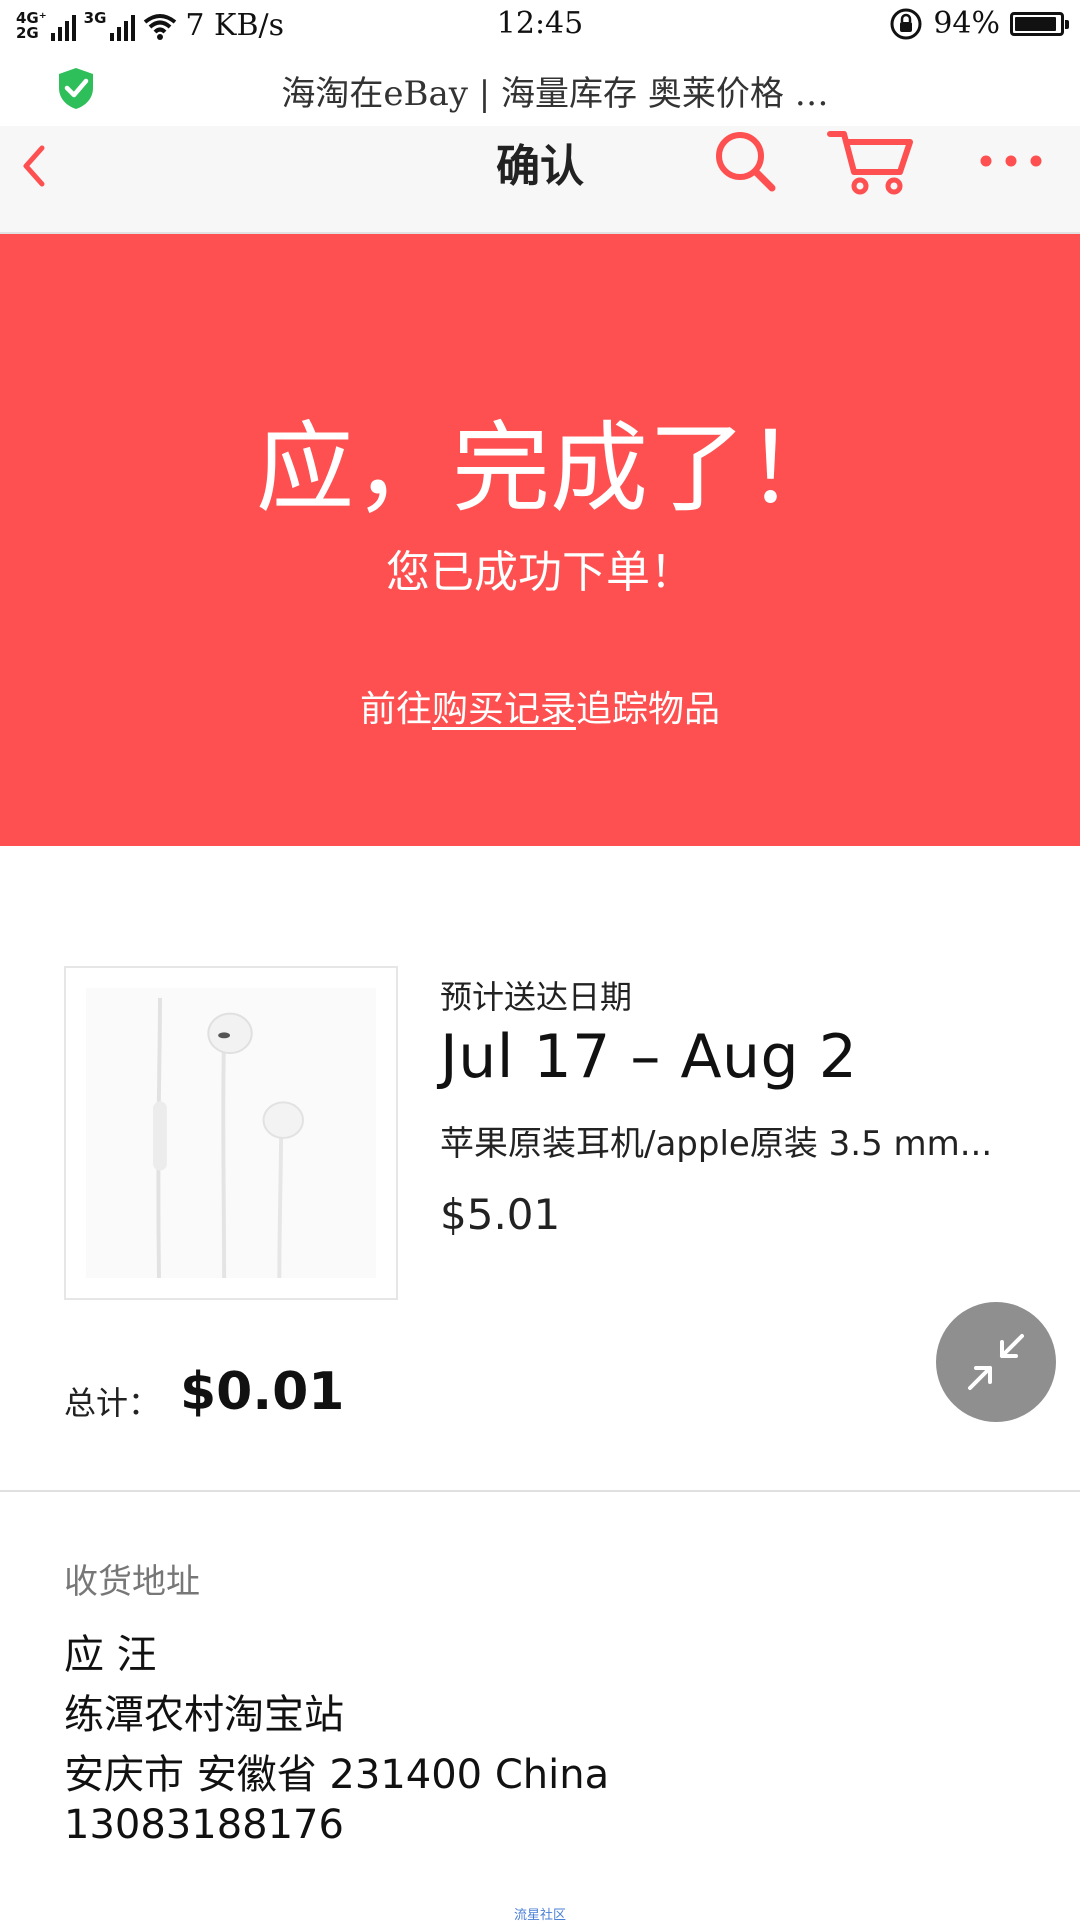  Describe the element at coordinates (648, 709) in the screenshot. I see `hint-suffix: 追踪物品` at that location.